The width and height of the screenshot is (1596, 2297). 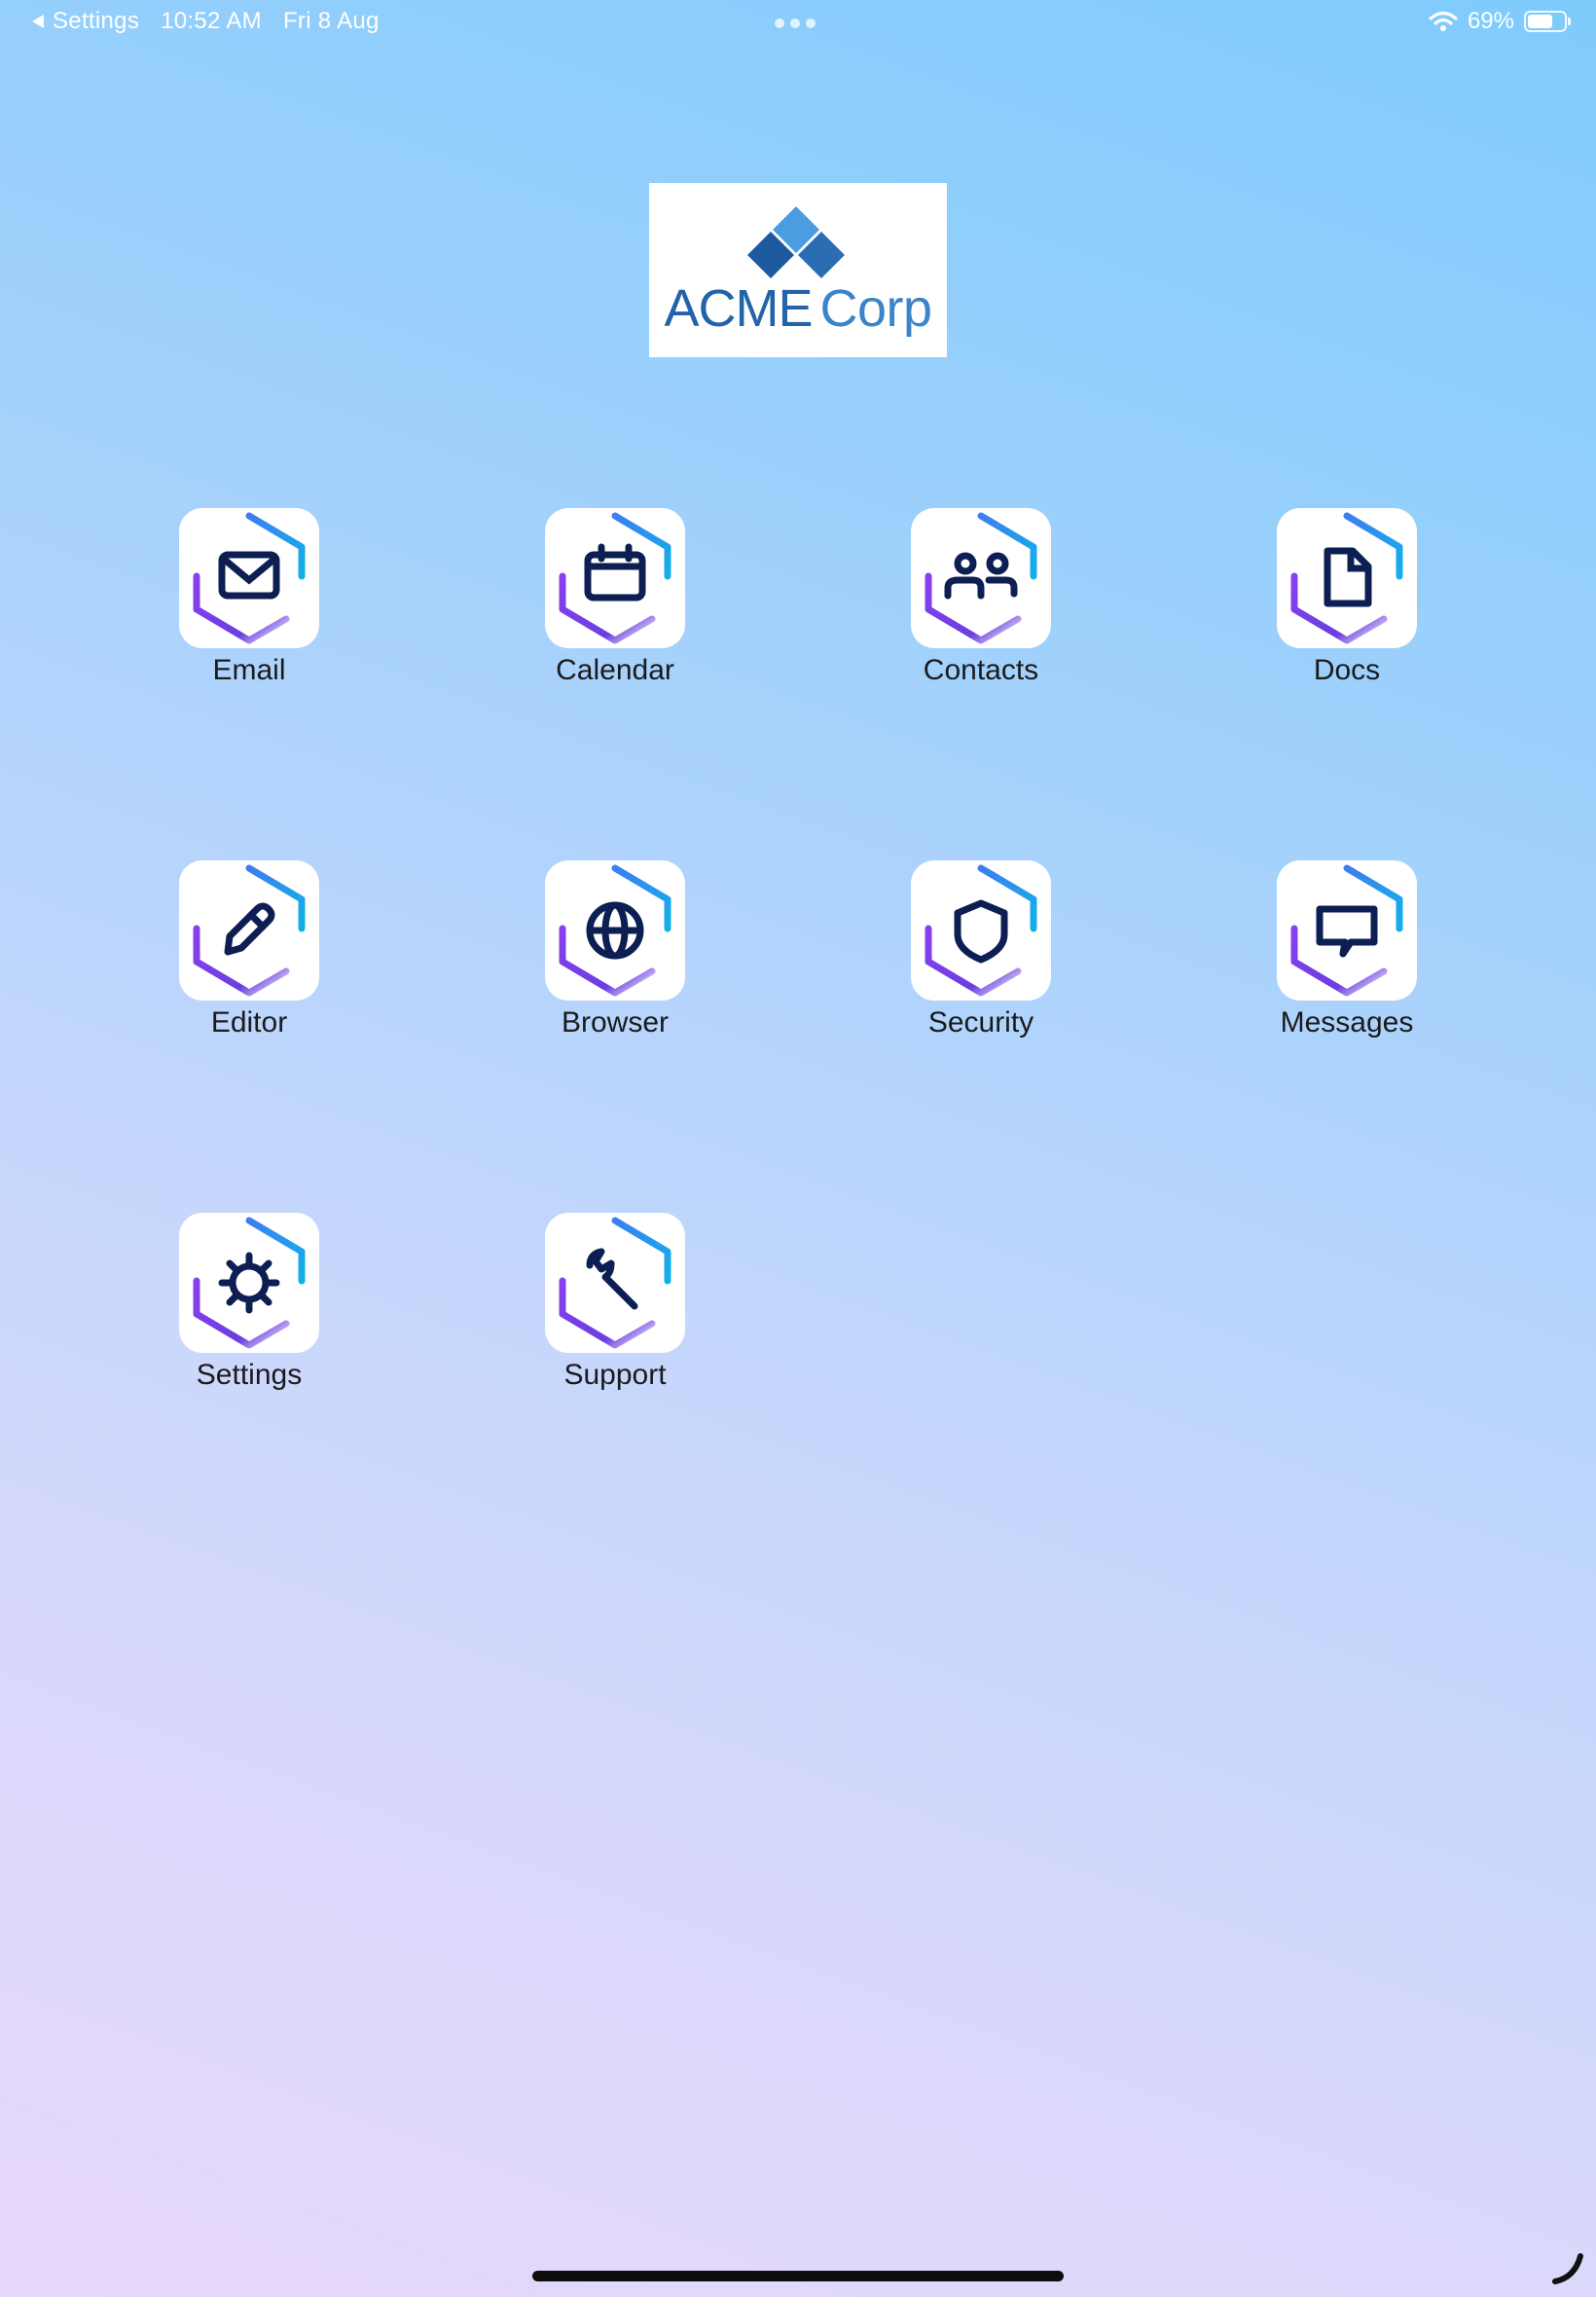 What do you see at coordinates (249, 670) in the screenshot?
I see `app-label: Email` at bounding box center [249, 670].